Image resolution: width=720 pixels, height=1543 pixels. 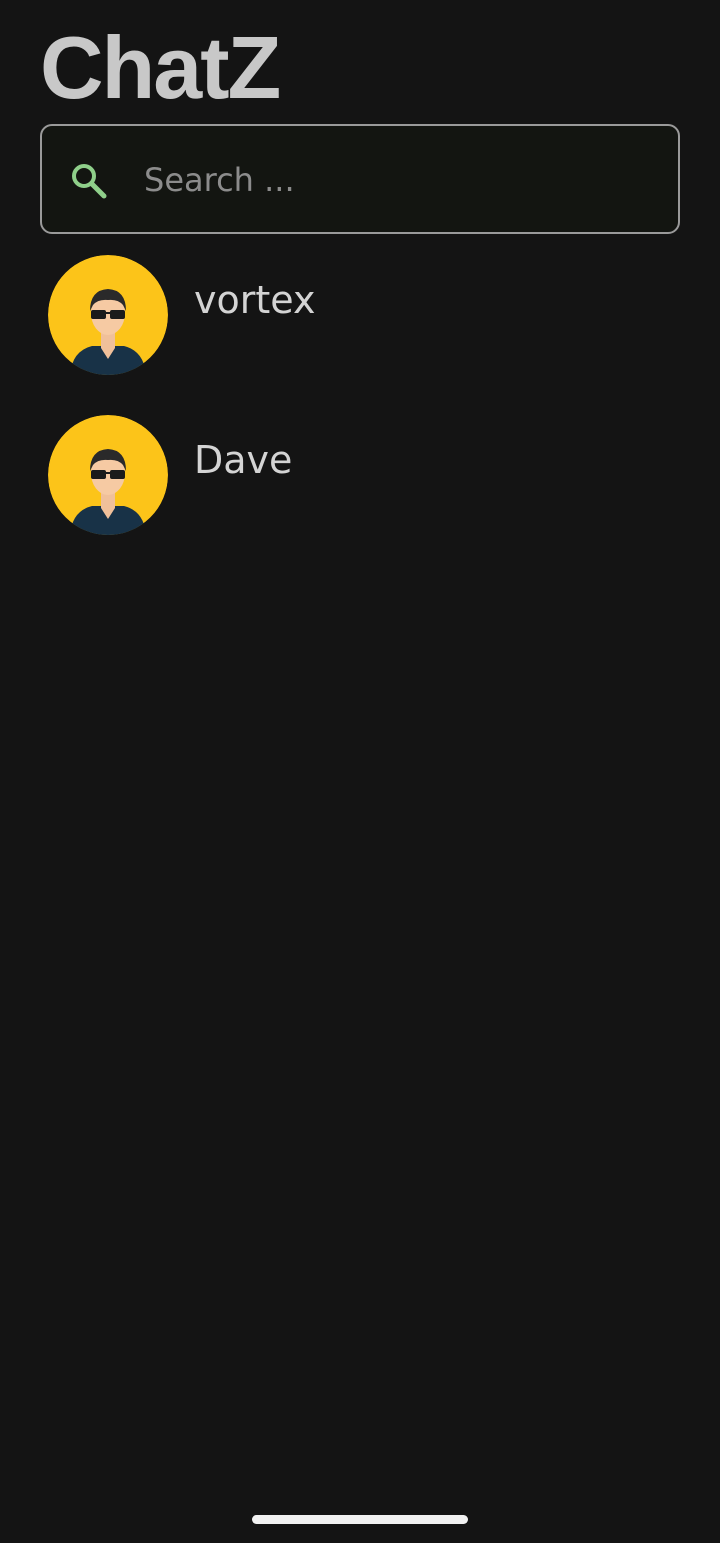 What do you see at coordinates (160, 67) in the screenshot?
I see `app-title: ChatZ` at bounding box center [160, 67].